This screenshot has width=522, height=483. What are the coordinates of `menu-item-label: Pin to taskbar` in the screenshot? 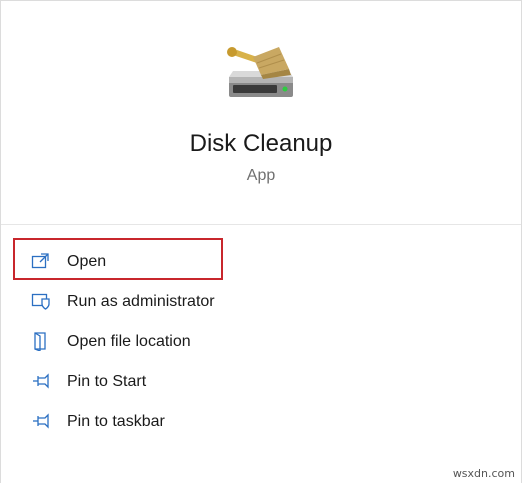 It's located at (116, 421).